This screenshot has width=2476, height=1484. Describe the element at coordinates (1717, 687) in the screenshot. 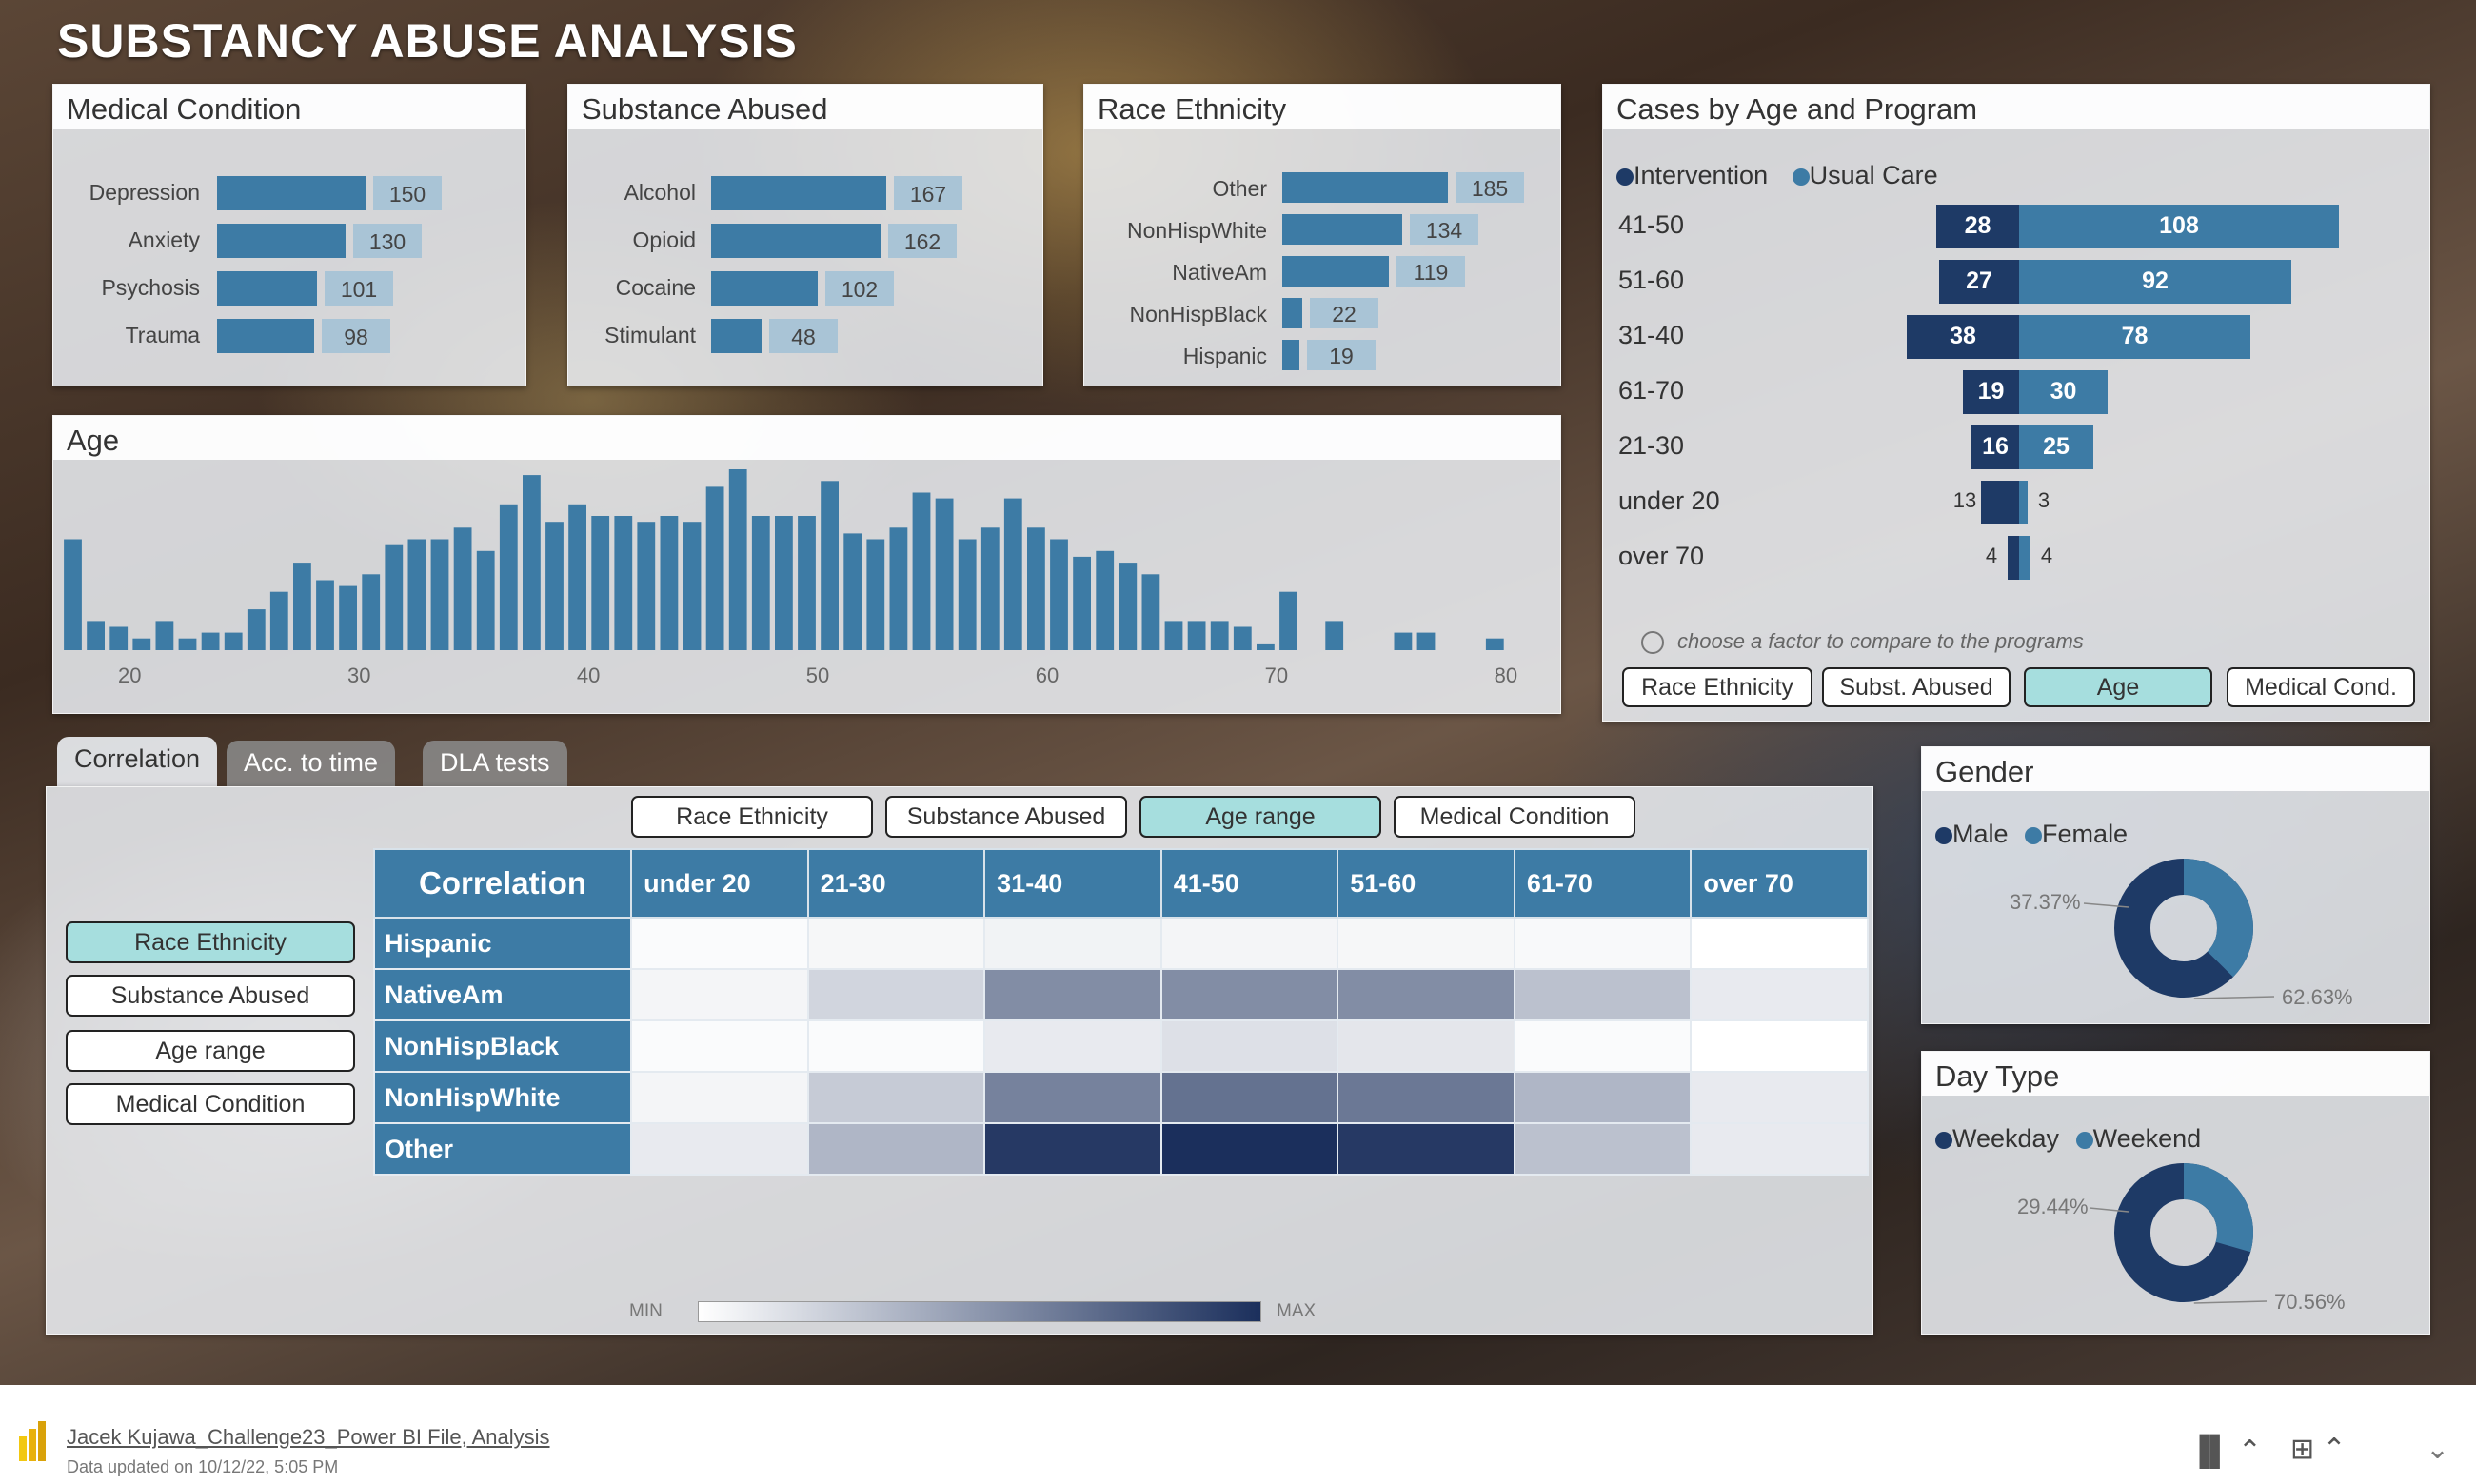

I see `factor-button-race-ethnicity: Race Ethnicity` at that location.